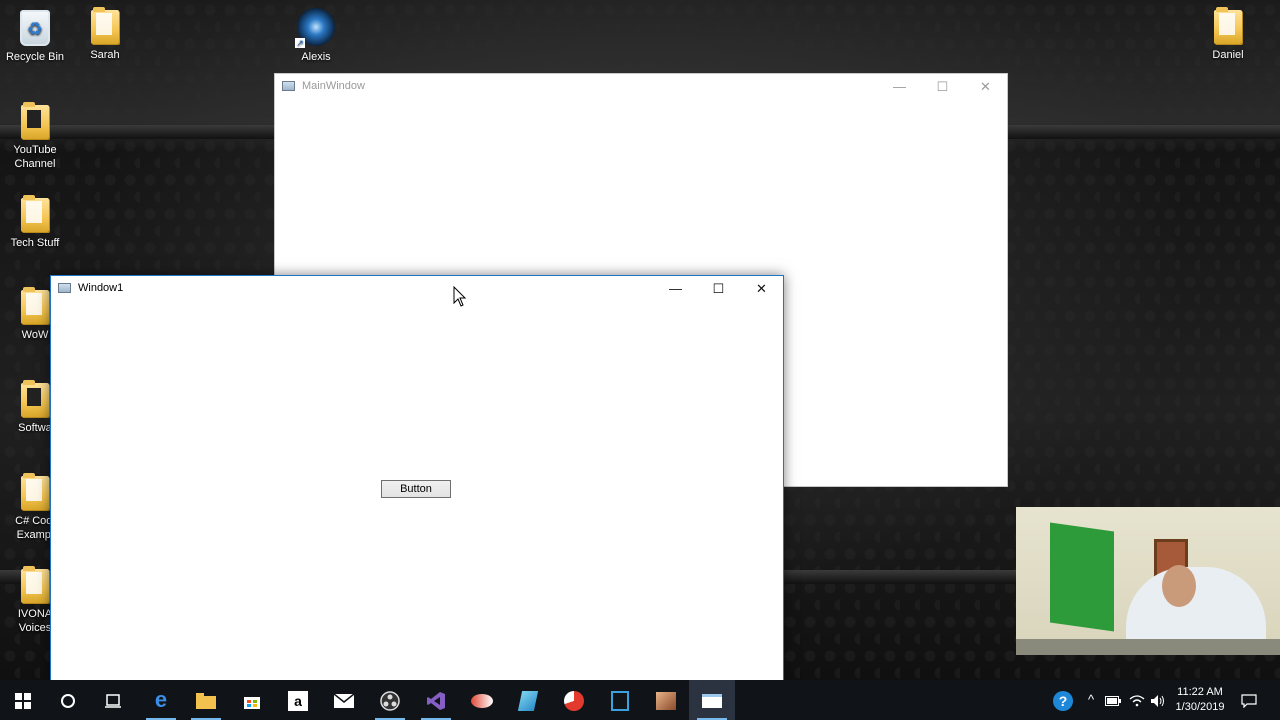 This screenshot has height=720, width=1280. What do you see at coordinates (1091, 700) in the screenshot?
I see `chevron-up-icon: ^` at bounding box center [1091, 700].